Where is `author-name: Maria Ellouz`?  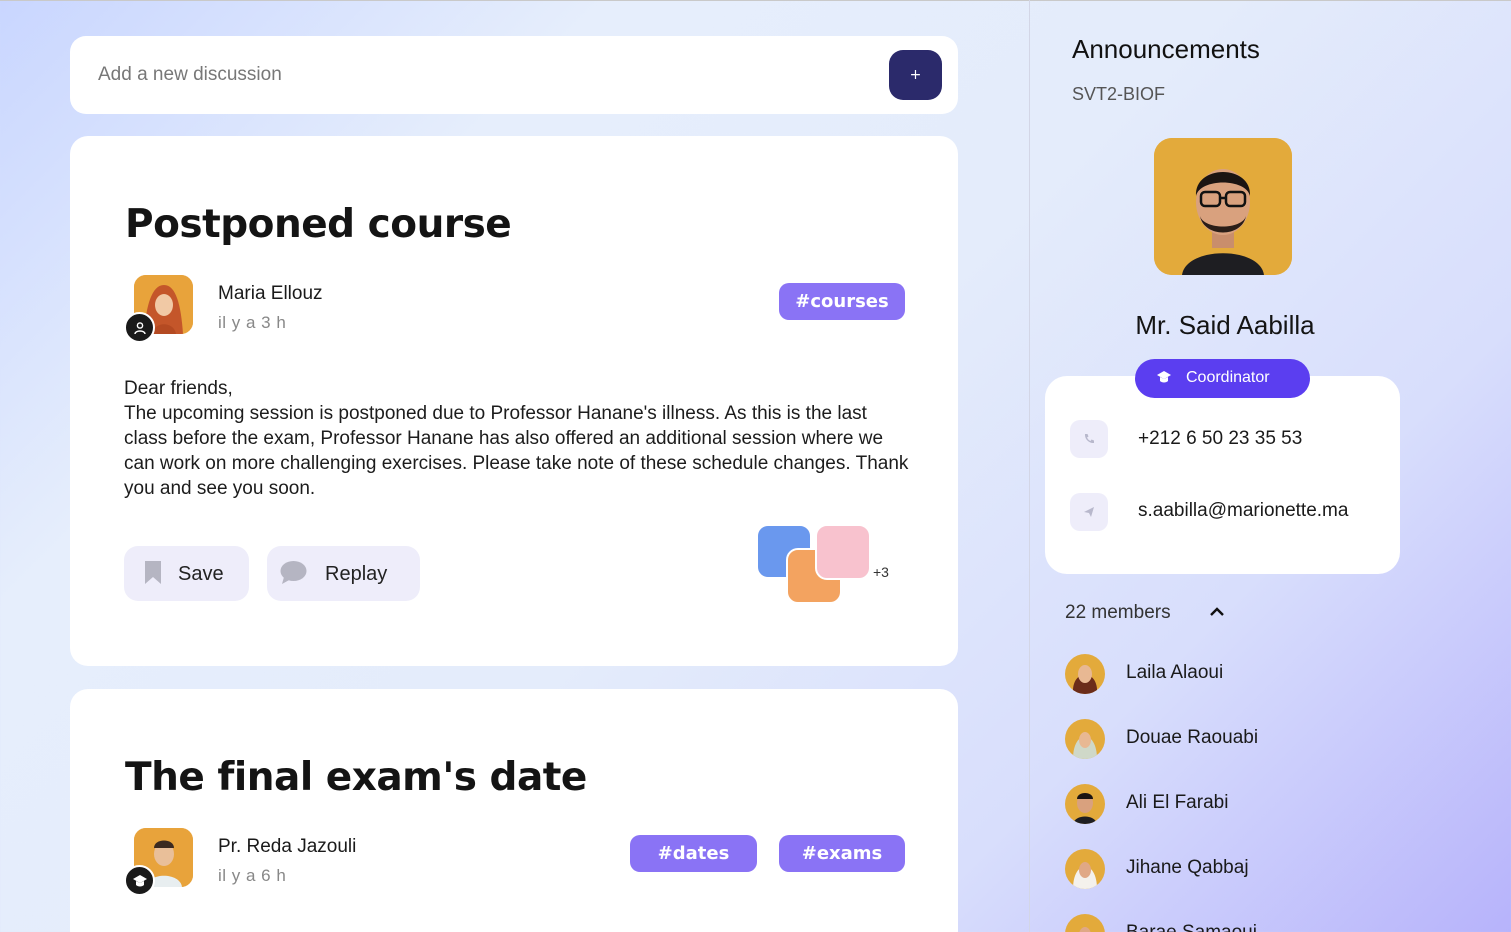
author-name: Maria Ellouz is located at coordinates (270, 293).